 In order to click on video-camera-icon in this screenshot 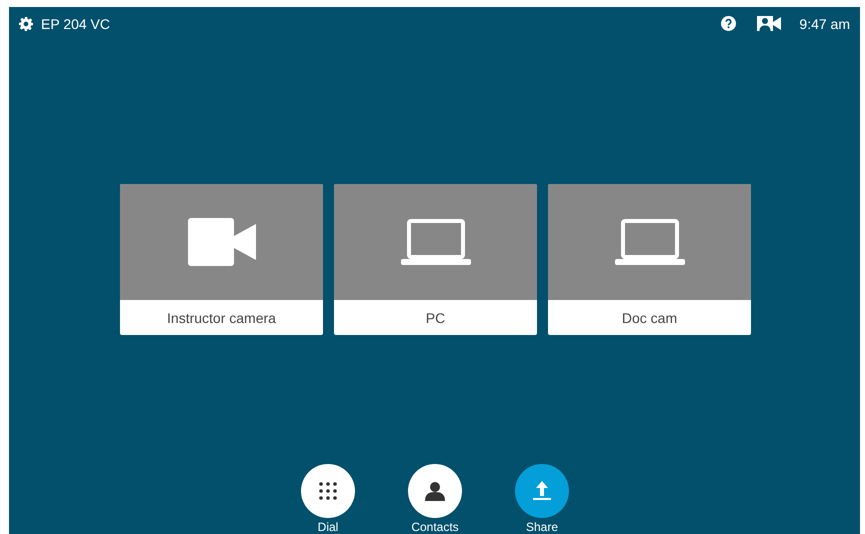, I will do `click(222, 242)`.